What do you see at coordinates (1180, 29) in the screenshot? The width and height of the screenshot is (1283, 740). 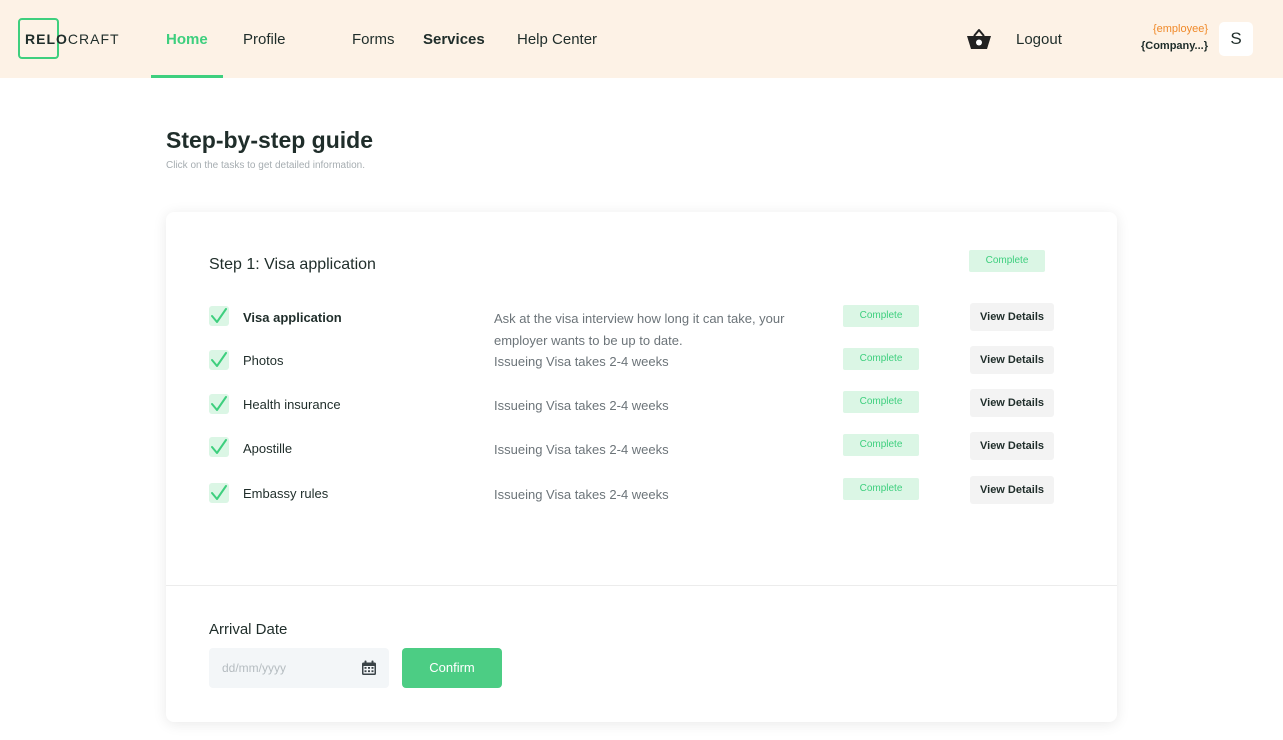 I see `user-role: {employee}` at bounding box center [1180, 29].